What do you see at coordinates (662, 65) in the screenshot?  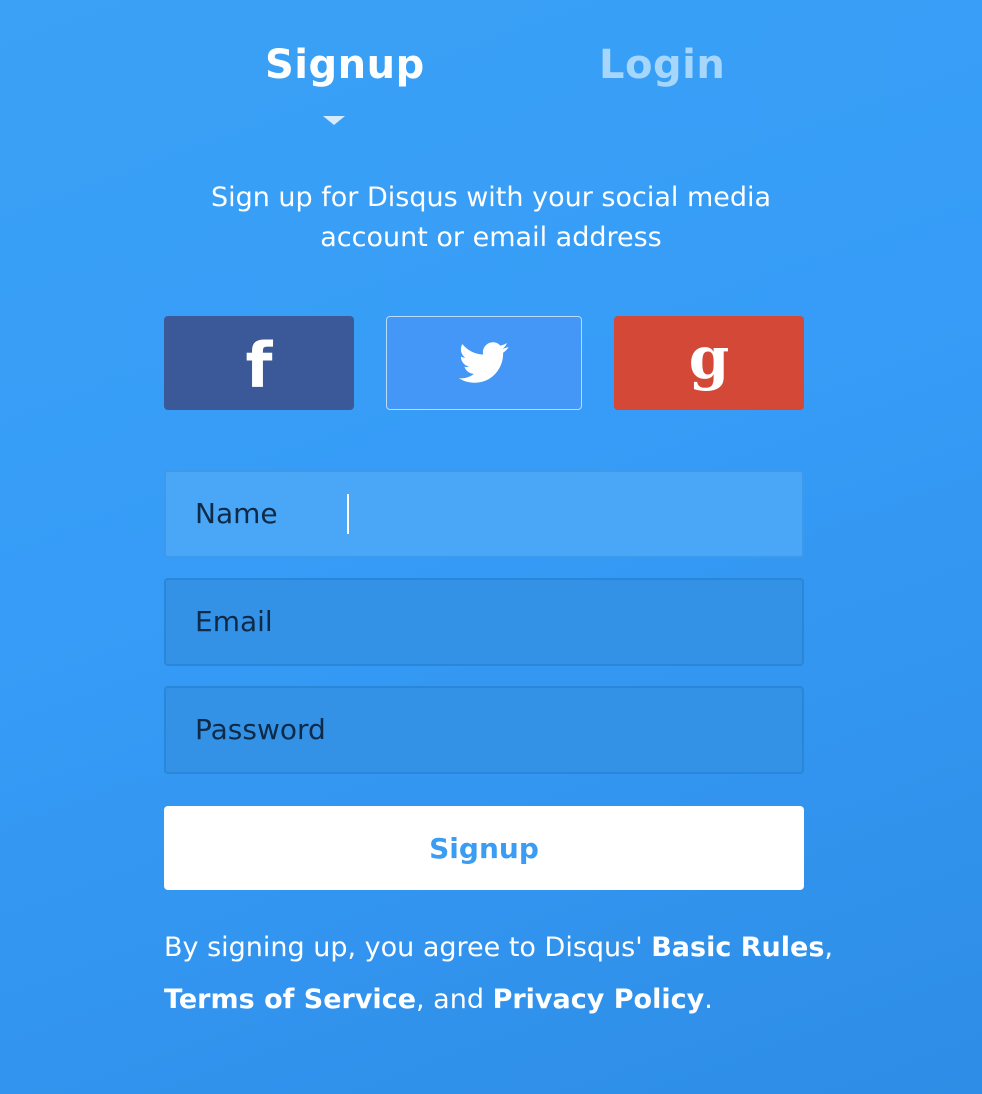 I see `tab-login: Login` at bounding box center [662, 65].